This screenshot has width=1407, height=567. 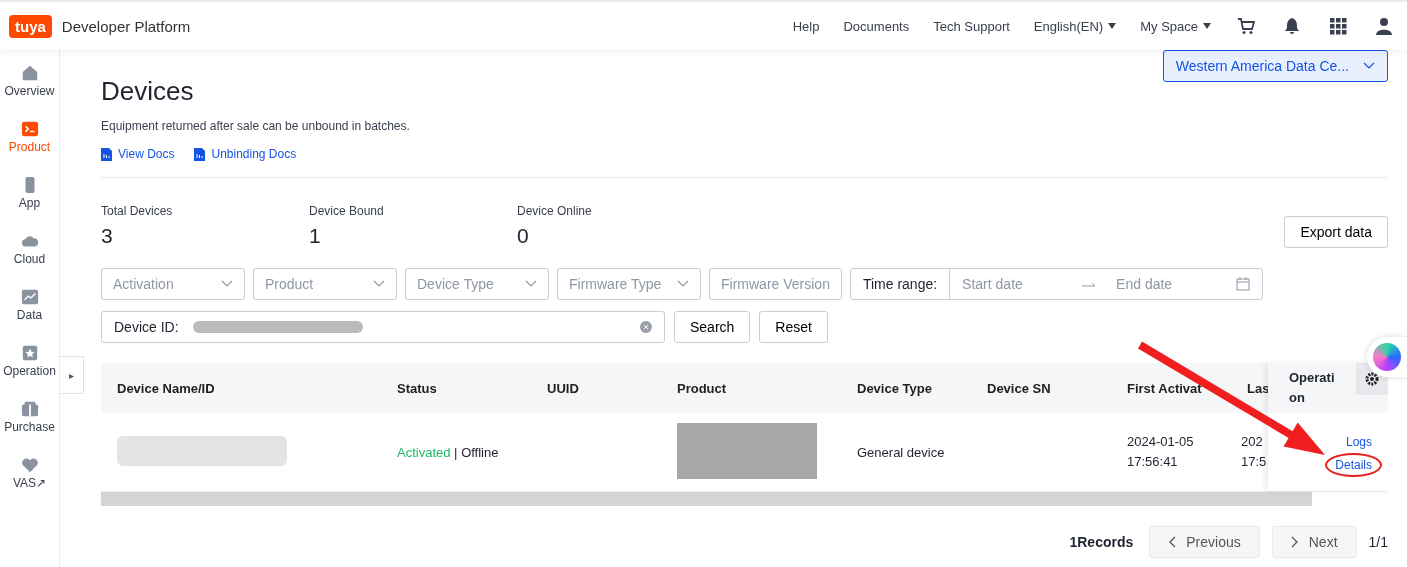 What do you see at coordinates (166, 388) in the screenshot?
I see `column-header: Device Name/ID` at bounding box center [166, 388].